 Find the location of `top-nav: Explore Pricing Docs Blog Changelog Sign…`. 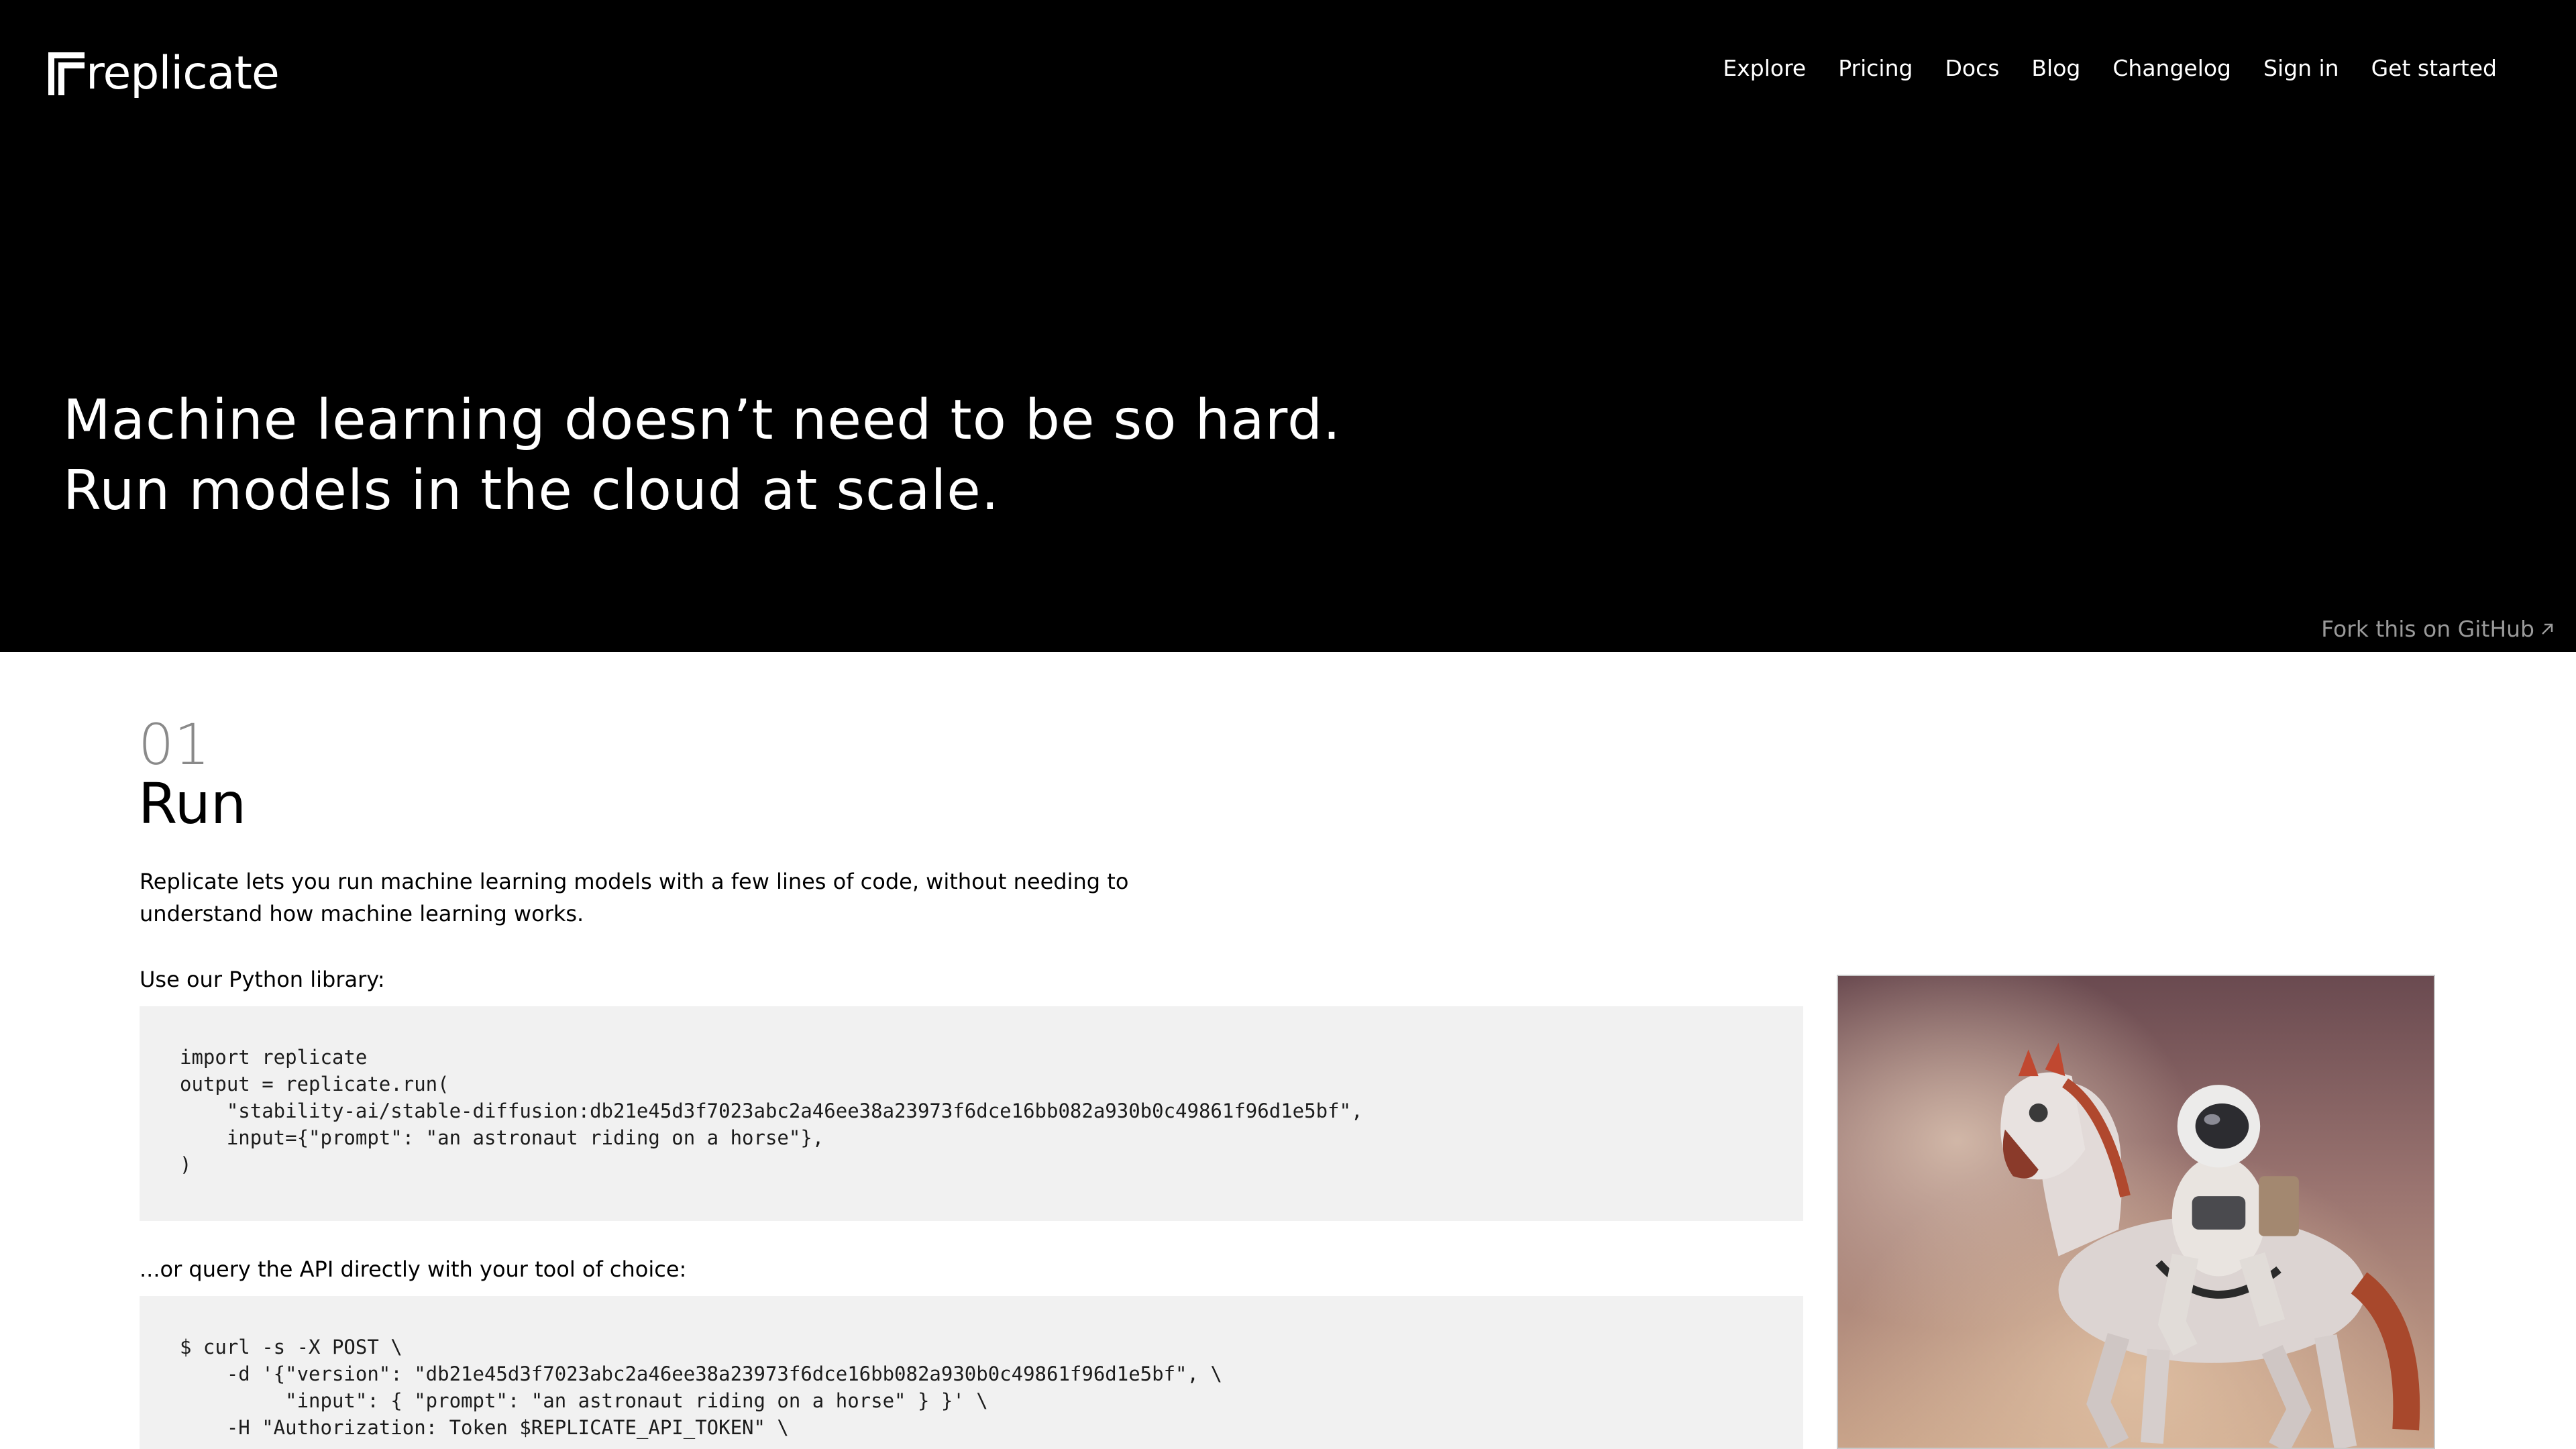

top-nav: Explore Pricing Docs Blog Changelog Sign… is located at coordinates (2110, 68).